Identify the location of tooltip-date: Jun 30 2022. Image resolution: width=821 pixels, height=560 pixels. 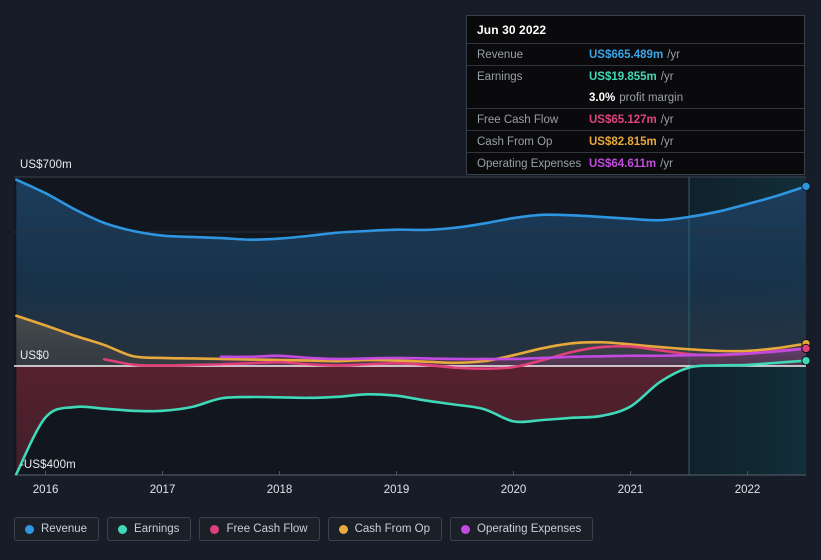
(512, 30).